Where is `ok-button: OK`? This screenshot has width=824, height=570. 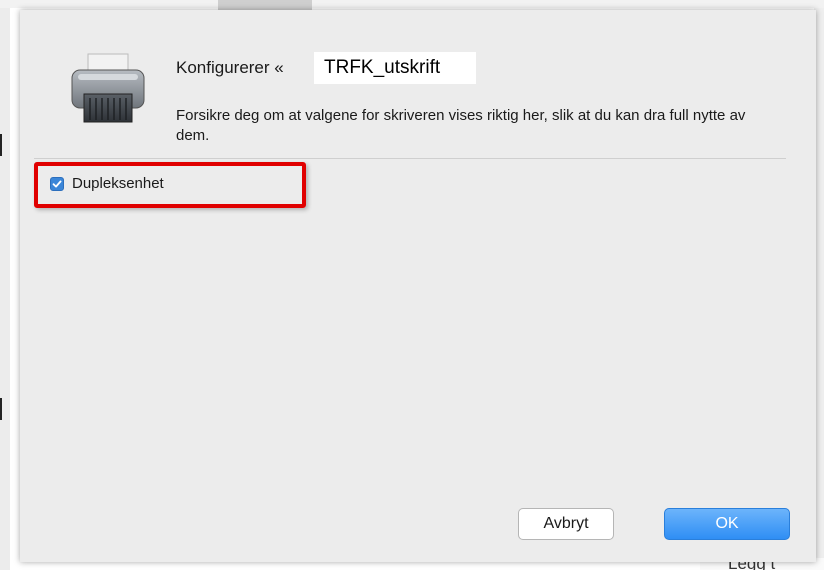 ok-button: OK is located at coordinates (727, 524).